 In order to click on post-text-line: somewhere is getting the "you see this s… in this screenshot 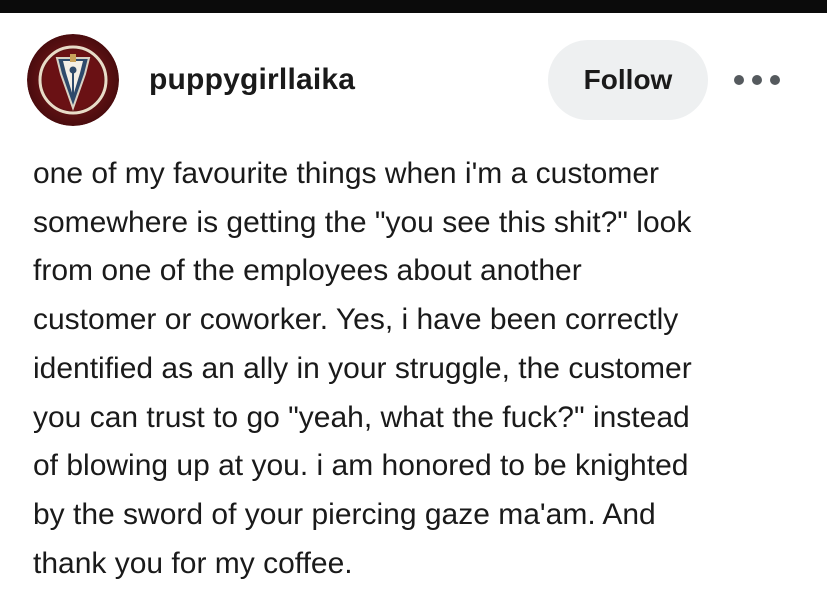, I will do `click(362, 222)`.